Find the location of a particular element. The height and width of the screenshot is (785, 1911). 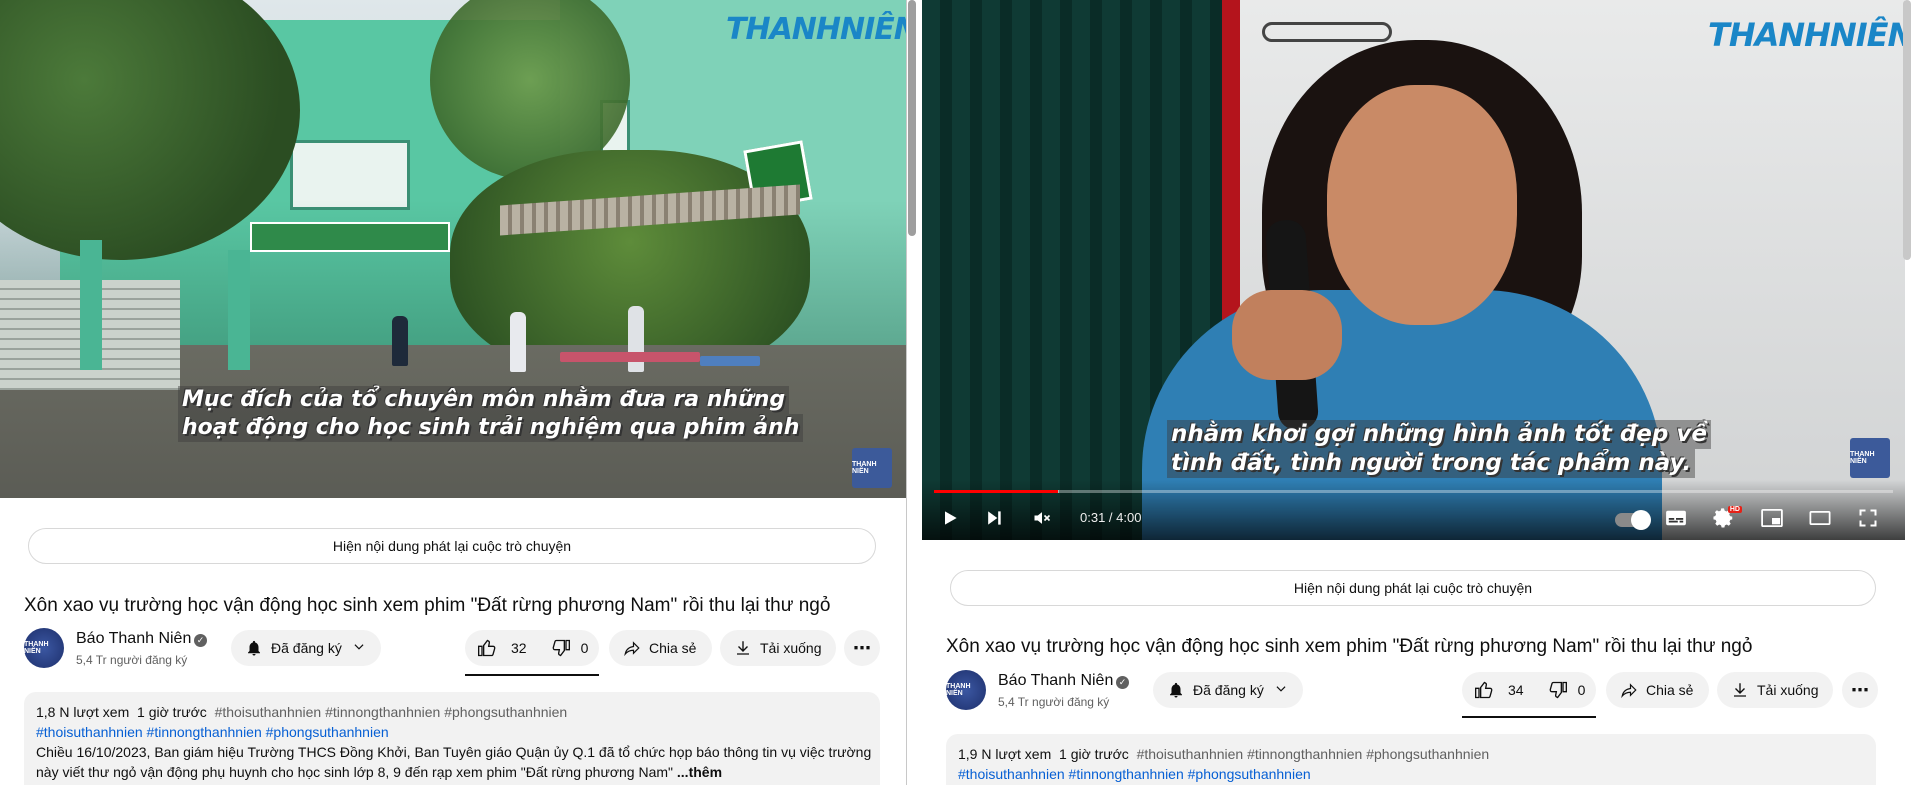

fullscreen-button is located at coordinates (1868, 520).